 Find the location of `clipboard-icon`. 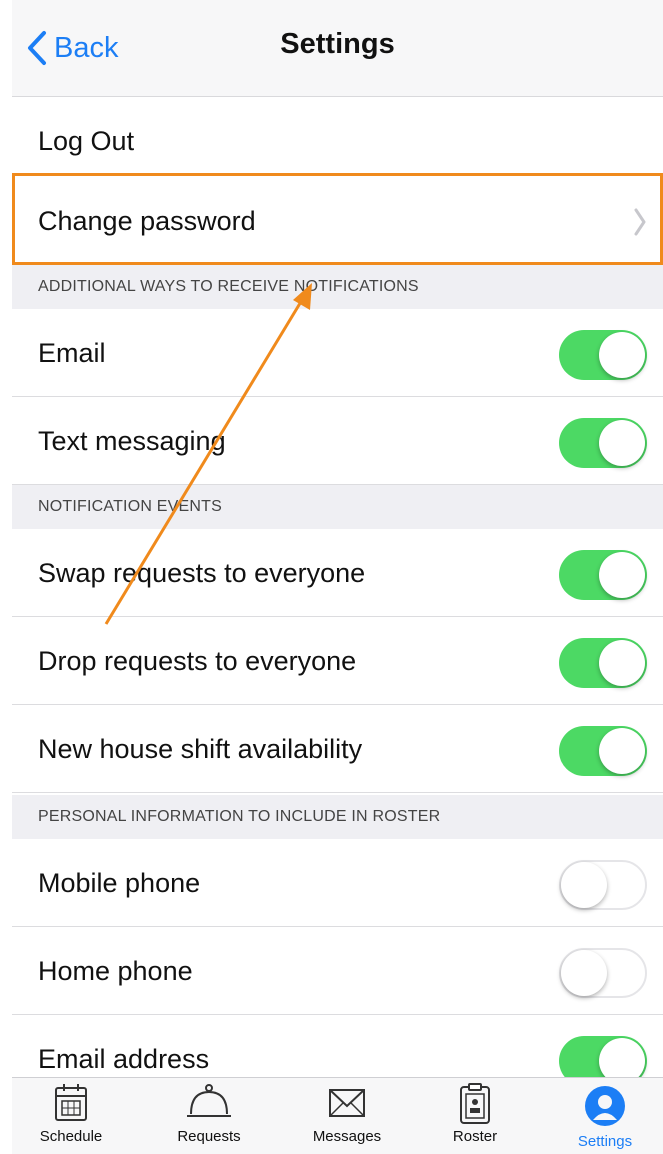

clipboard-icon is located at coordinates (475, 1103).